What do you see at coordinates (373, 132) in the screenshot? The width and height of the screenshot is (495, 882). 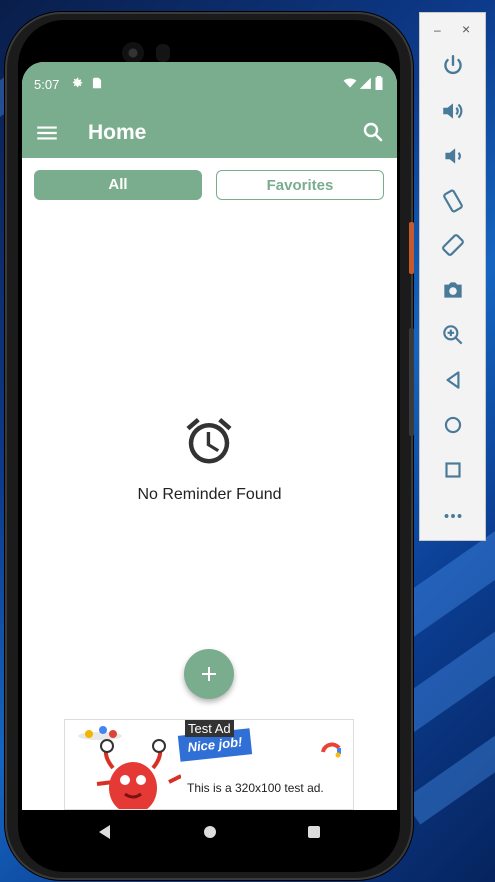 I see `search-icon` at bounding box center [373, 132].